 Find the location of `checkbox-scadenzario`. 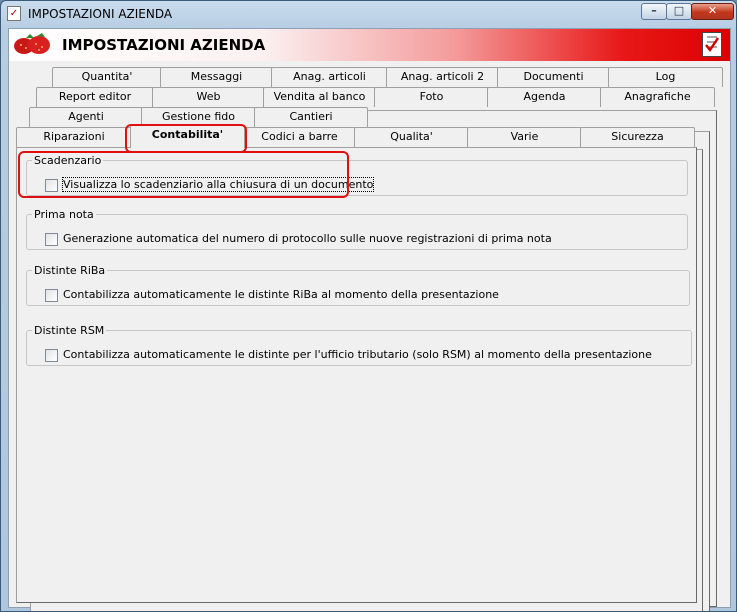

checkbox-scadenzario is located at coordinates (51, 185).